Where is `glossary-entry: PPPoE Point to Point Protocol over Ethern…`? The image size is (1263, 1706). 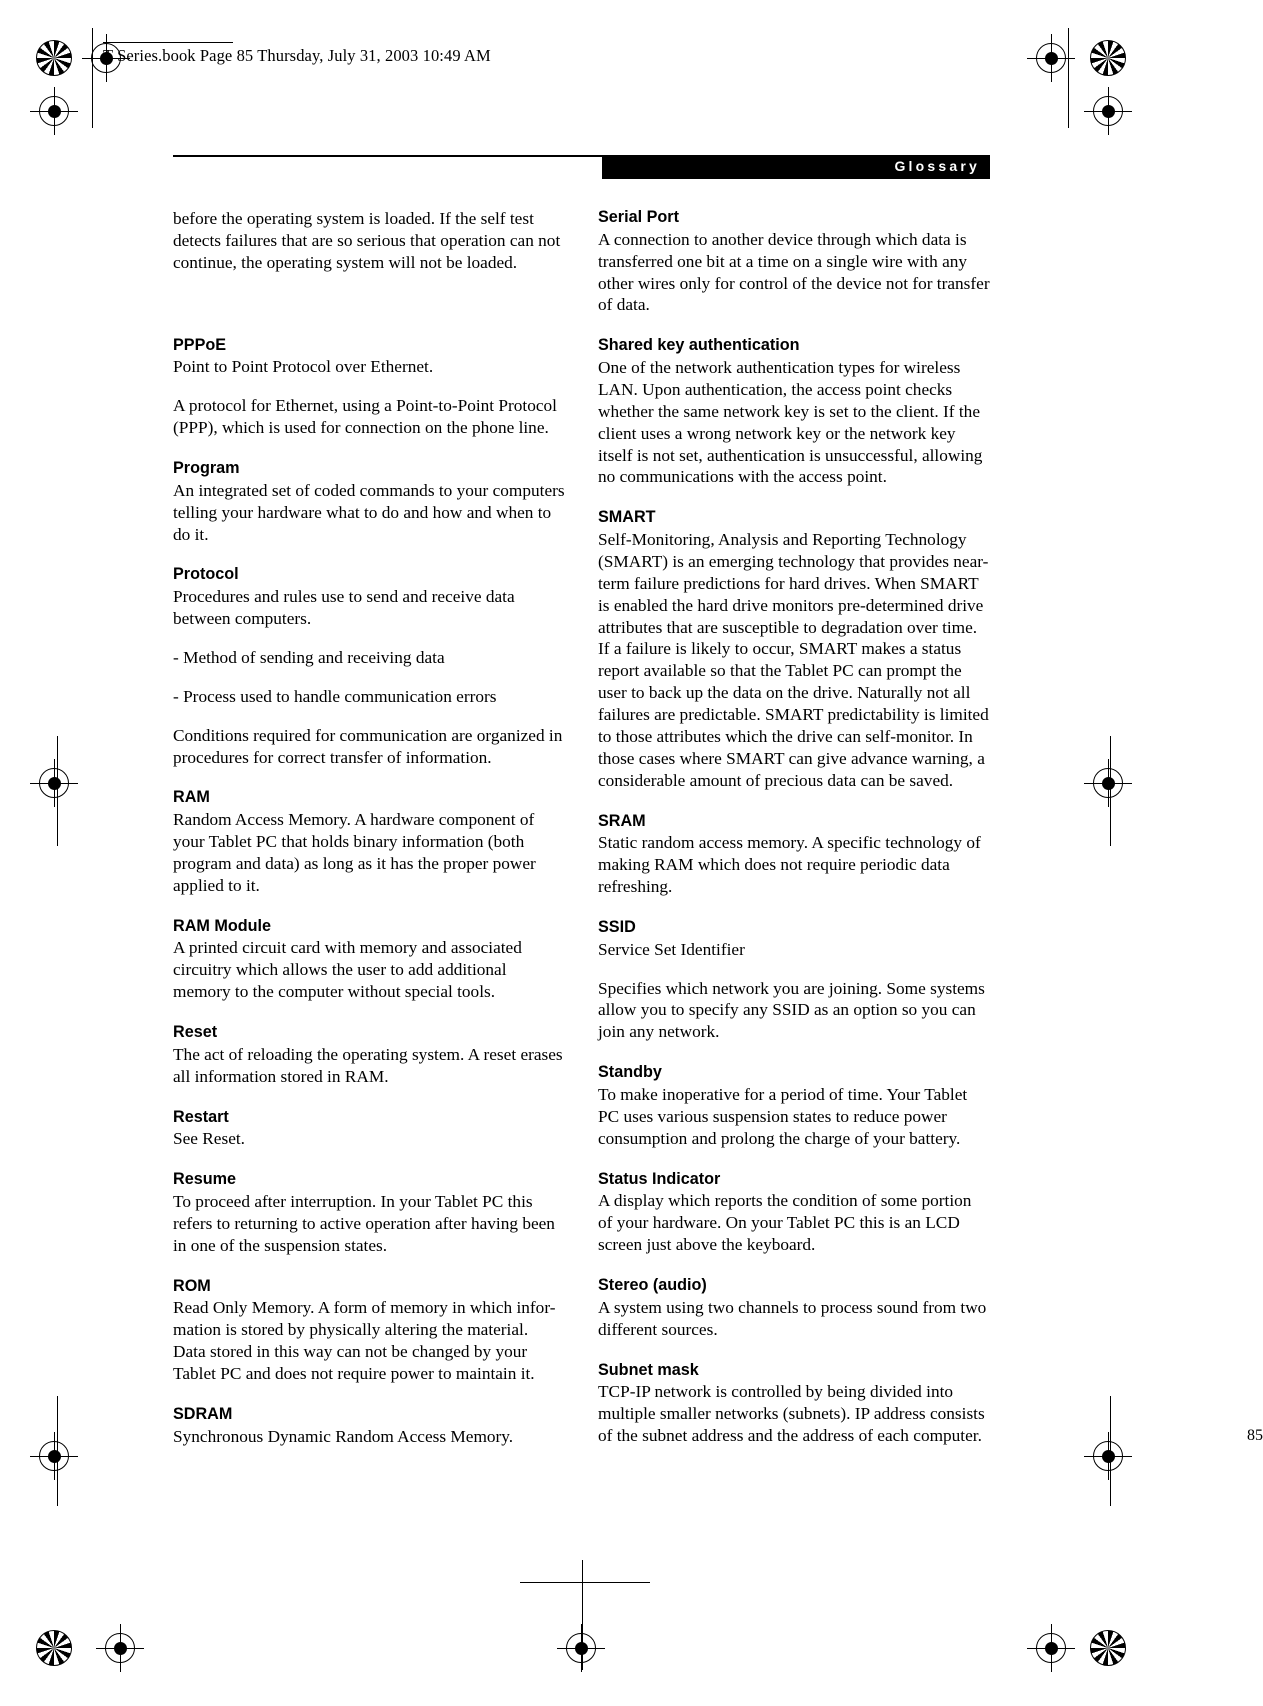 glossary-entry: PPPoE Point to Point Protocol over Ethern… is located at coordinates (369, 387).